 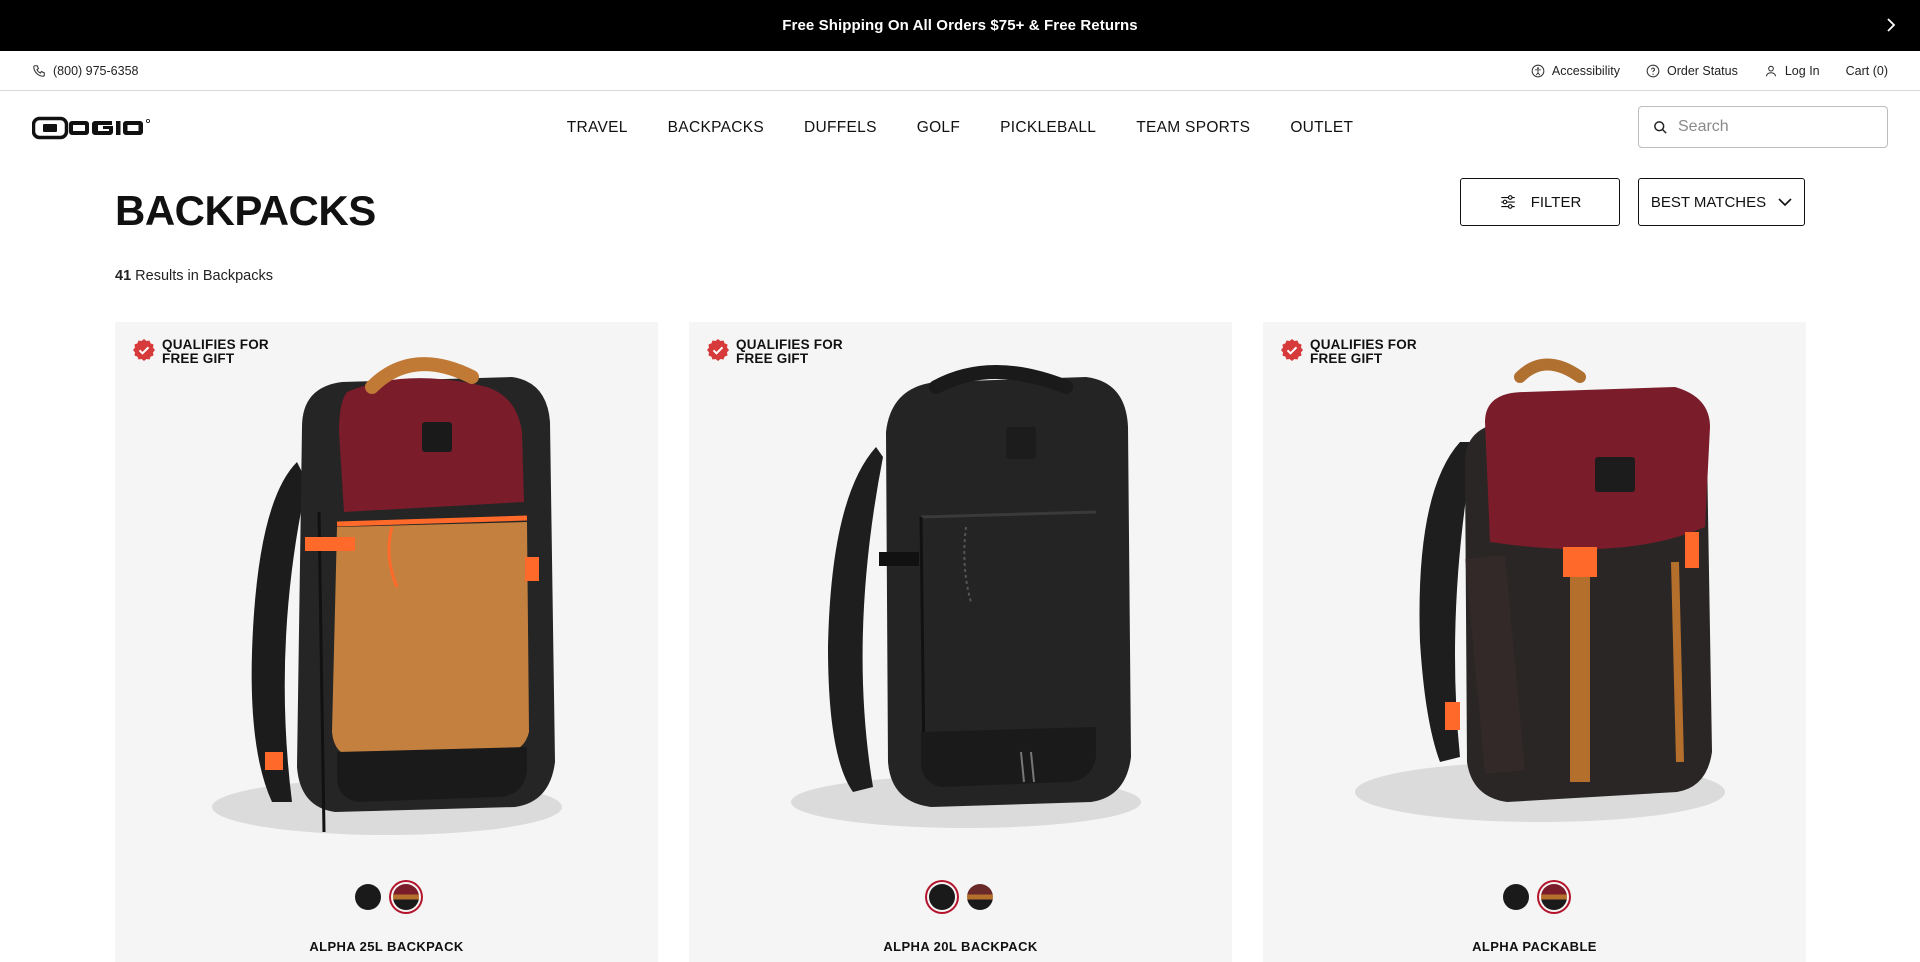 What do you see at coordinates (1702, 70) in the screenshot?
I see `order-status-label: Order Status` at bounding box center [1702, 70].